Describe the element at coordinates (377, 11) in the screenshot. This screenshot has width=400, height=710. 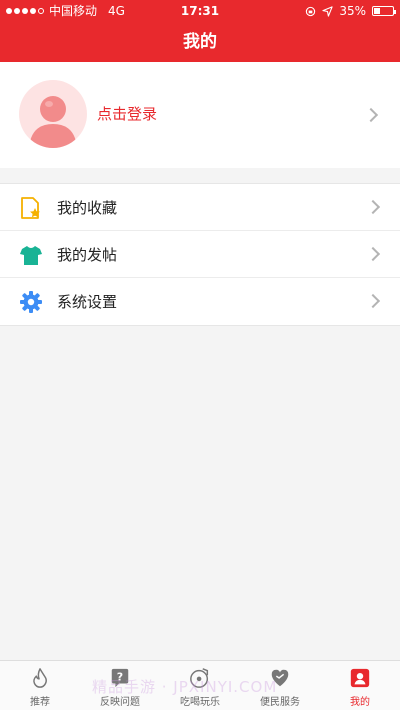
I see `battery-fill` at that location.